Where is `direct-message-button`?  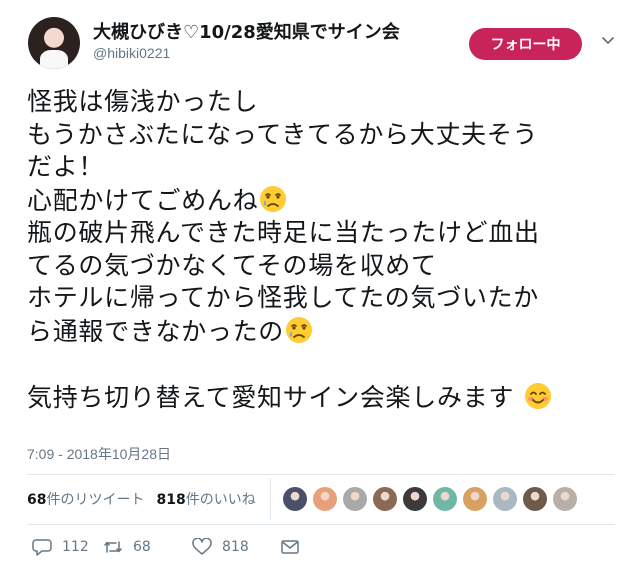
direct-message-button is located at coordinates (290, 547).